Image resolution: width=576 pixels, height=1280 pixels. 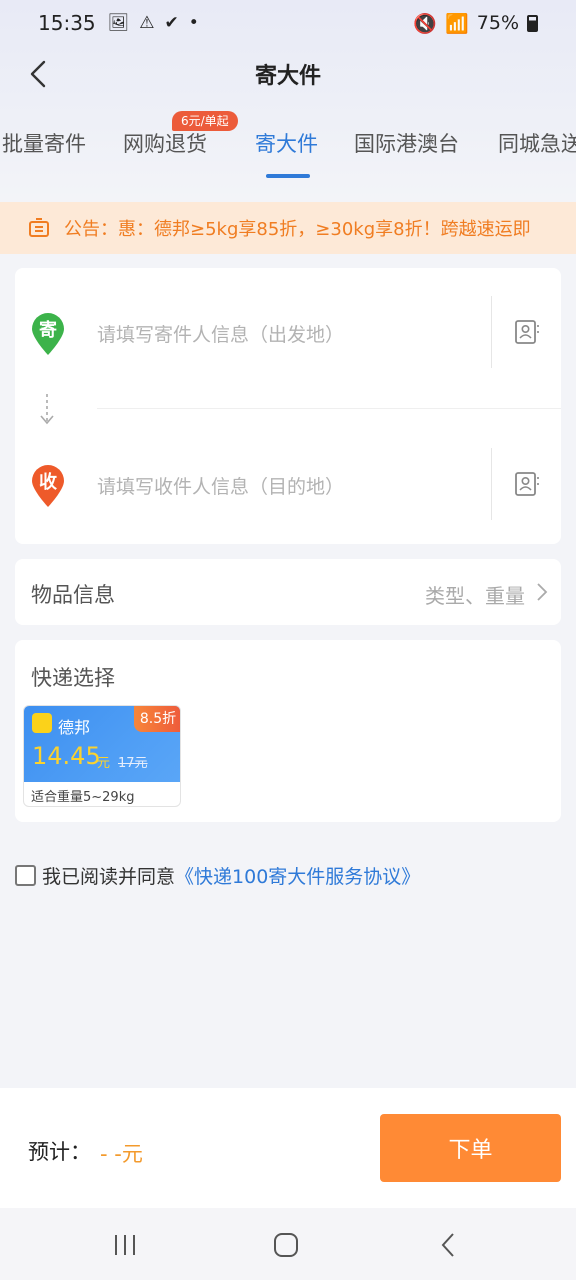 I want to click on receiver-row: 收 请填写收件人信息（目的地）, so click(x=288, y=484).